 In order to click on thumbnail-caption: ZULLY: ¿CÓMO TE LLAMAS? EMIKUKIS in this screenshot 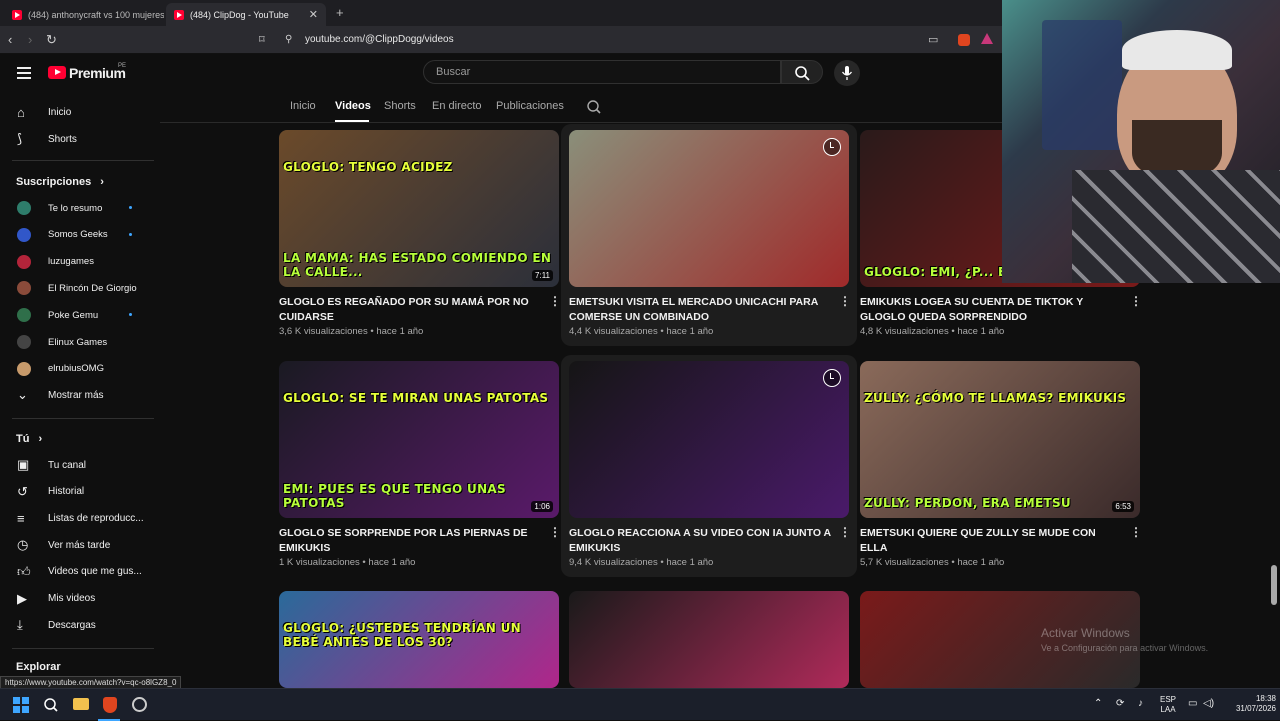, I will do `click(995, 398)`.